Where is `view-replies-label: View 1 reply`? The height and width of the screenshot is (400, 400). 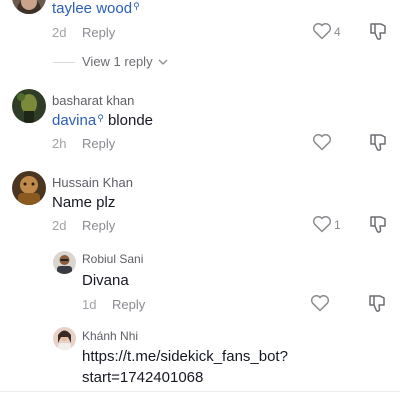 view-replies-label: View 1 reply is located at coordinates (117, 61).